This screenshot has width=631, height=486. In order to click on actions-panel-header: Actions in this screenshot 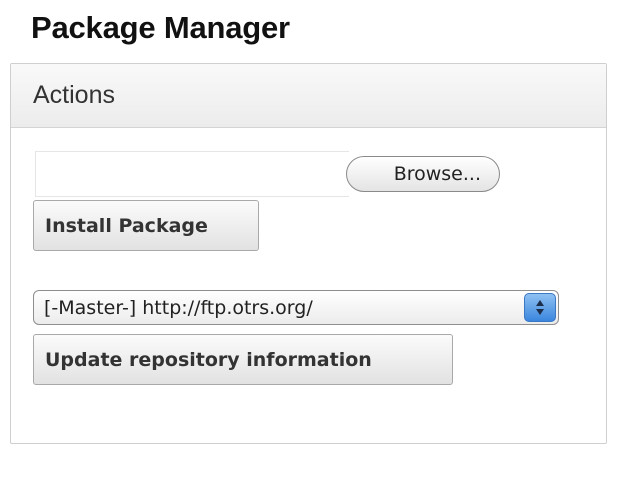, I will do `click(308, 96)`.